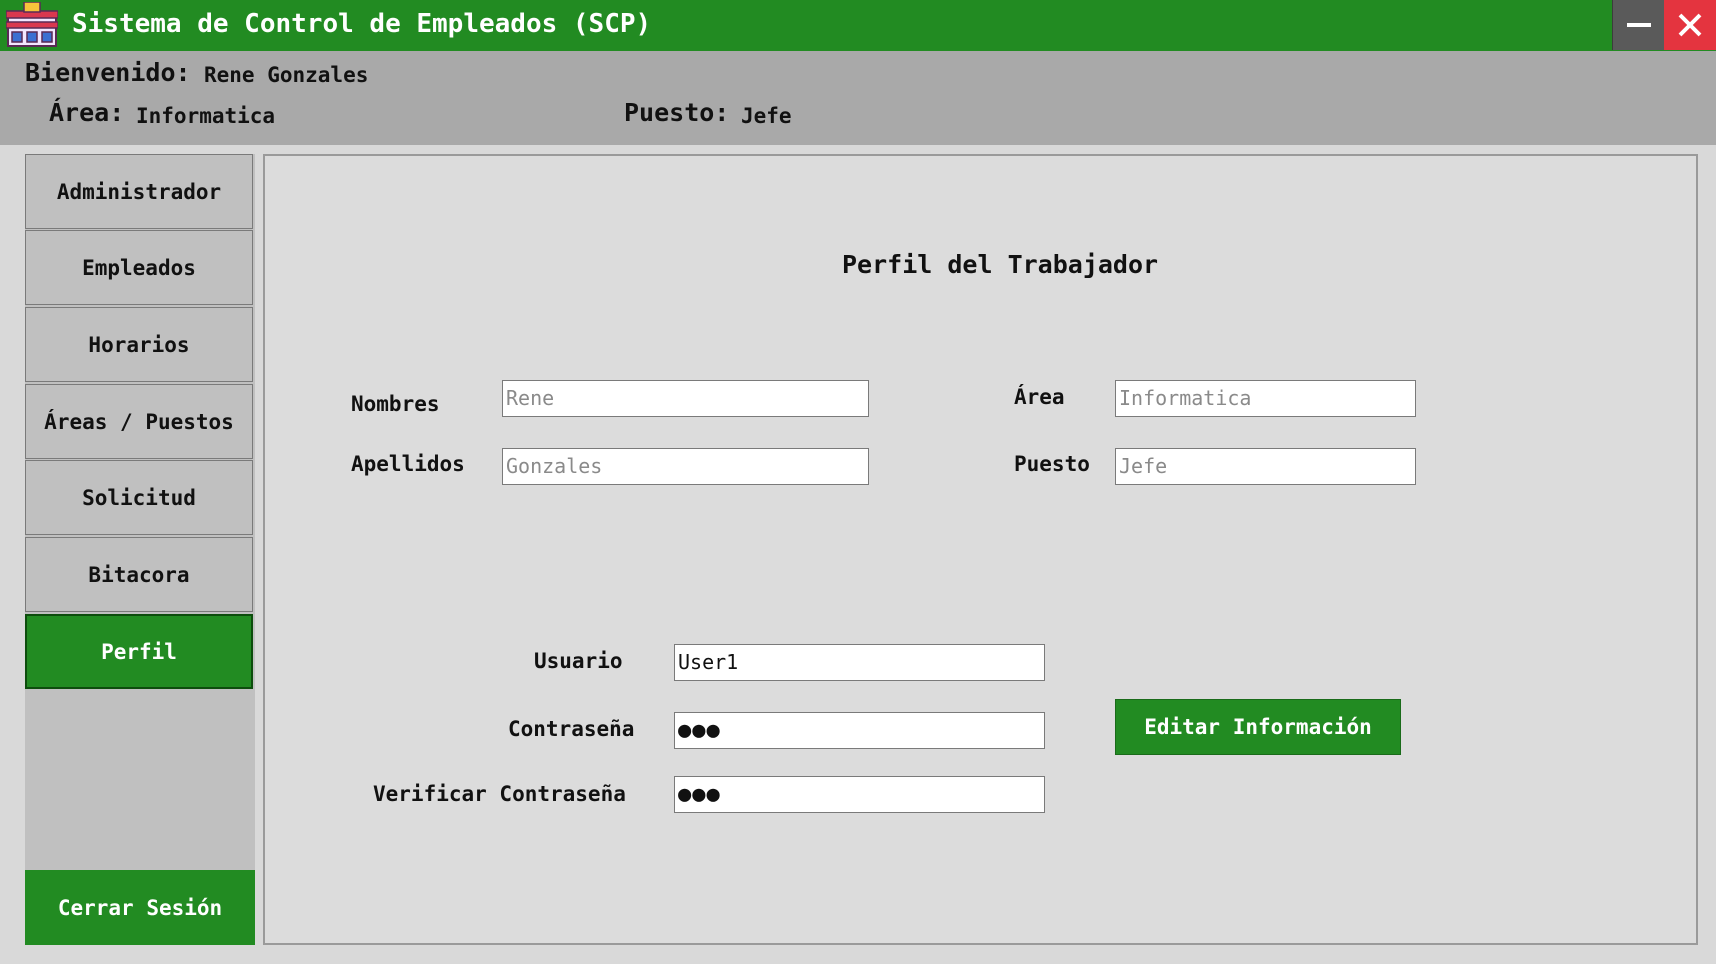  I want to click on sidebar-item-areas-puestos: Áreas / Puestos, so click(139, 421).